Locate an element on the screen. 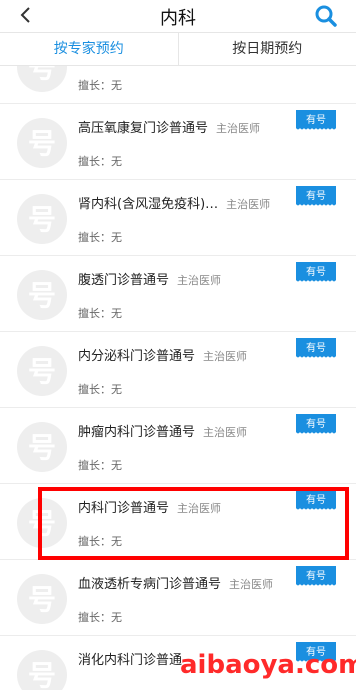  doctor-name-line: 高压氧康复门诊普通号 主治医师 is located at coordinates (169, 126).